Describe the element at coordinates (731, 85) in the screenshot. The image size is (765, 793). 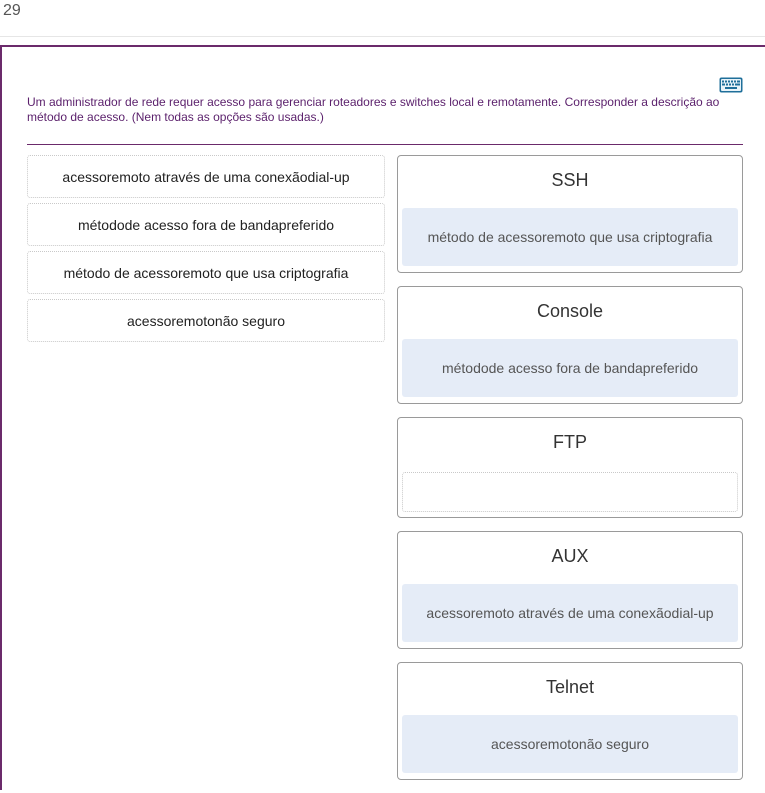
I see `keyboard-icon` at that location.